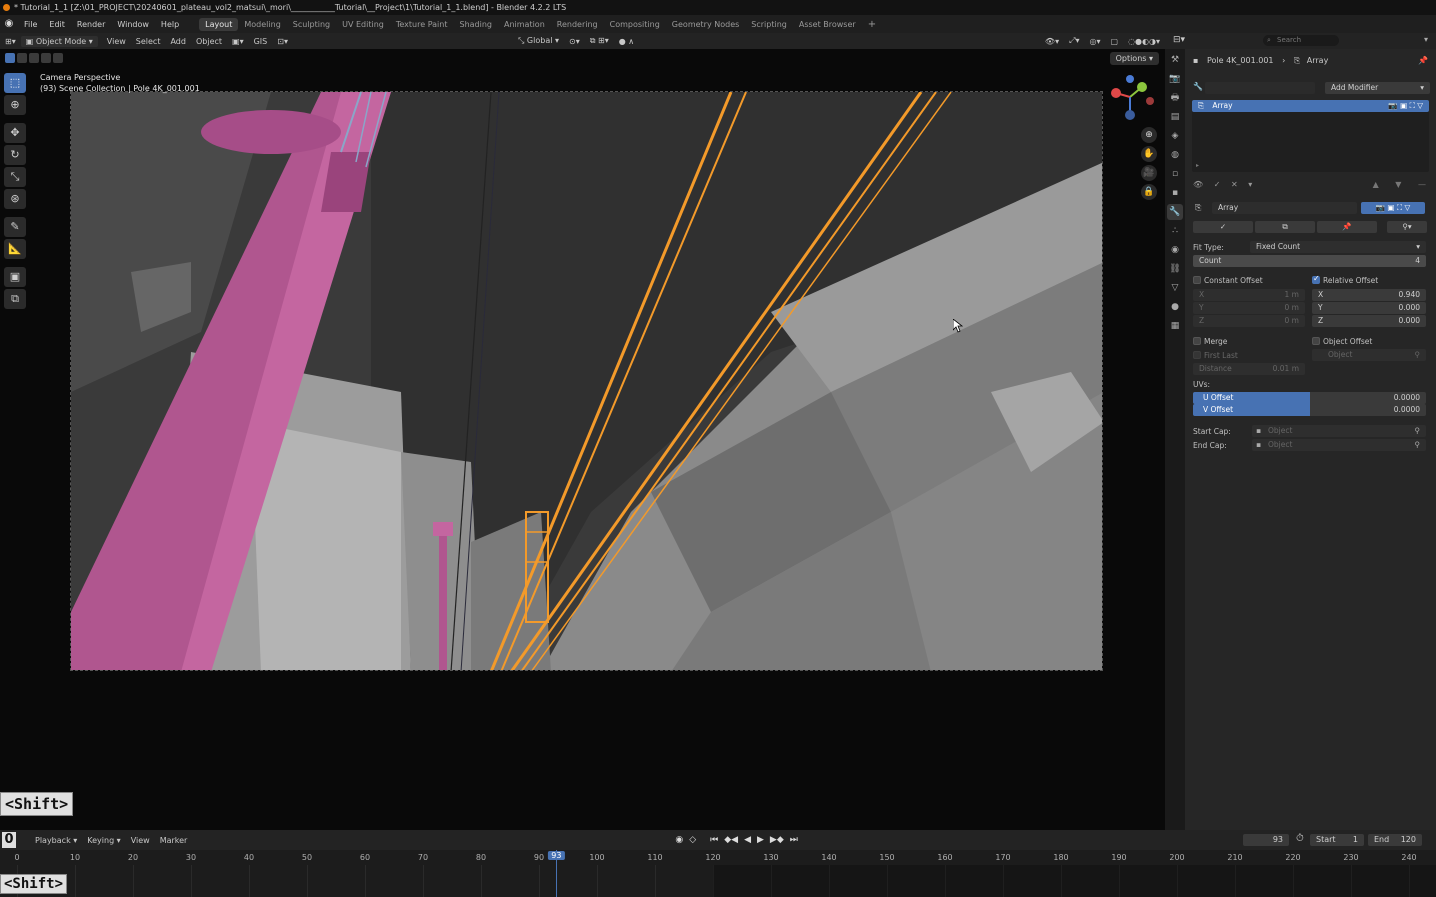 The width and height of the screenshot is (1436, 897). I want to click on menu-playback: Playback ▾, so click(56, 840).